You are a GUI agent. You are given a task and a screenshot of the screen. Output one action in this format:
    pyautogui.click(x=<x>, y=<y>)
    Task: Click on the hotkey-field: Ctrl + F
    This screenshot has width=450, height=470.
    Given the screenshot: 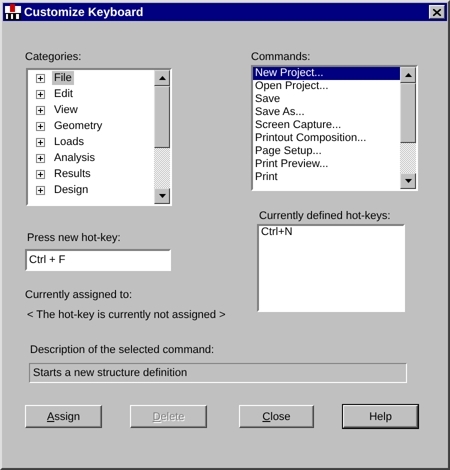 What is the action you would take?
    pyautogui.click(x=98, y=260)
    